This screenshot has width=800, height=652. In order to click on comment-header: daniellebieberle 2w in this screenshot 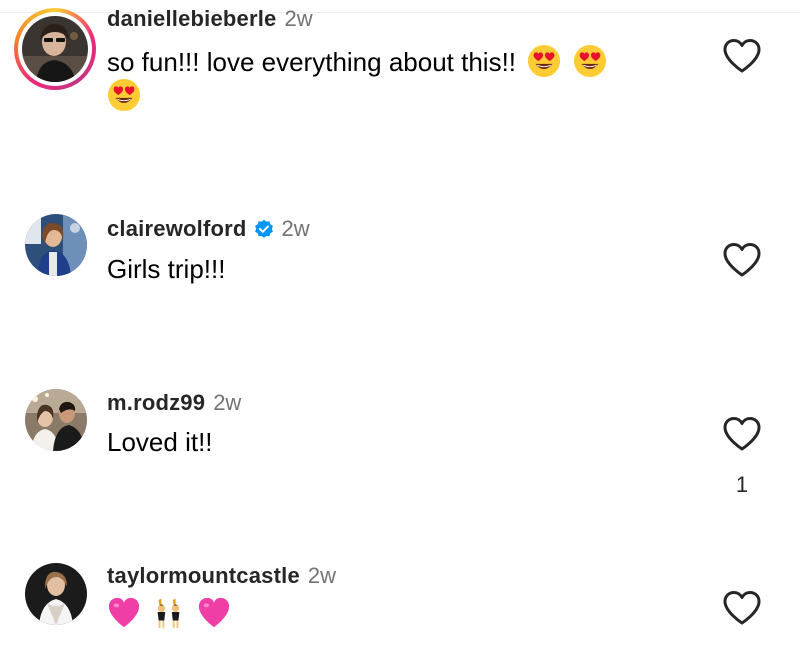, I will do `click(210, 19)`.